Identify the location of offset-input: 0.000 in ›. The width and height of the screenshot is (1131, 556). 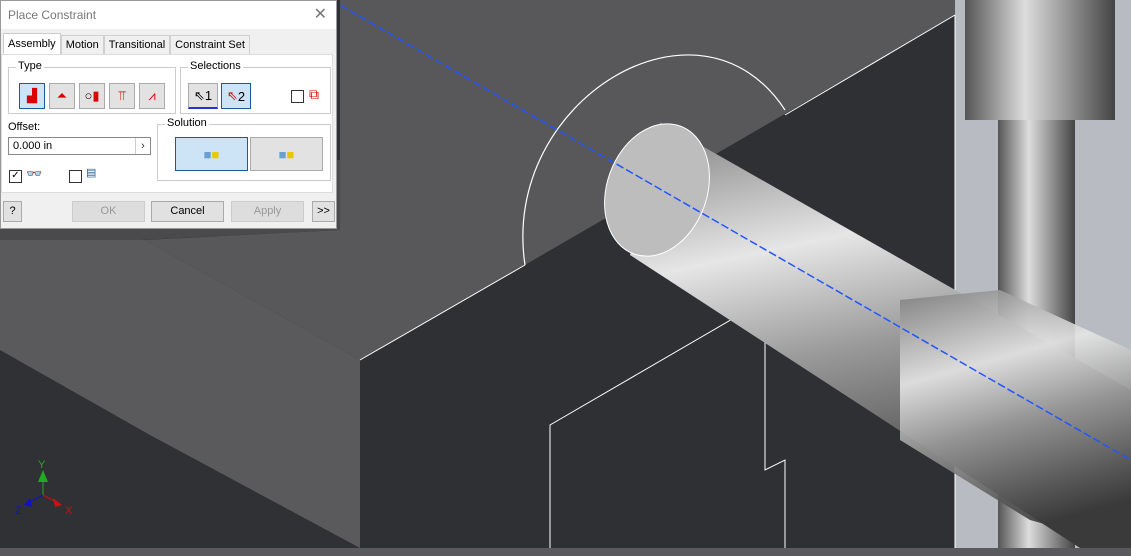
(79, 146).